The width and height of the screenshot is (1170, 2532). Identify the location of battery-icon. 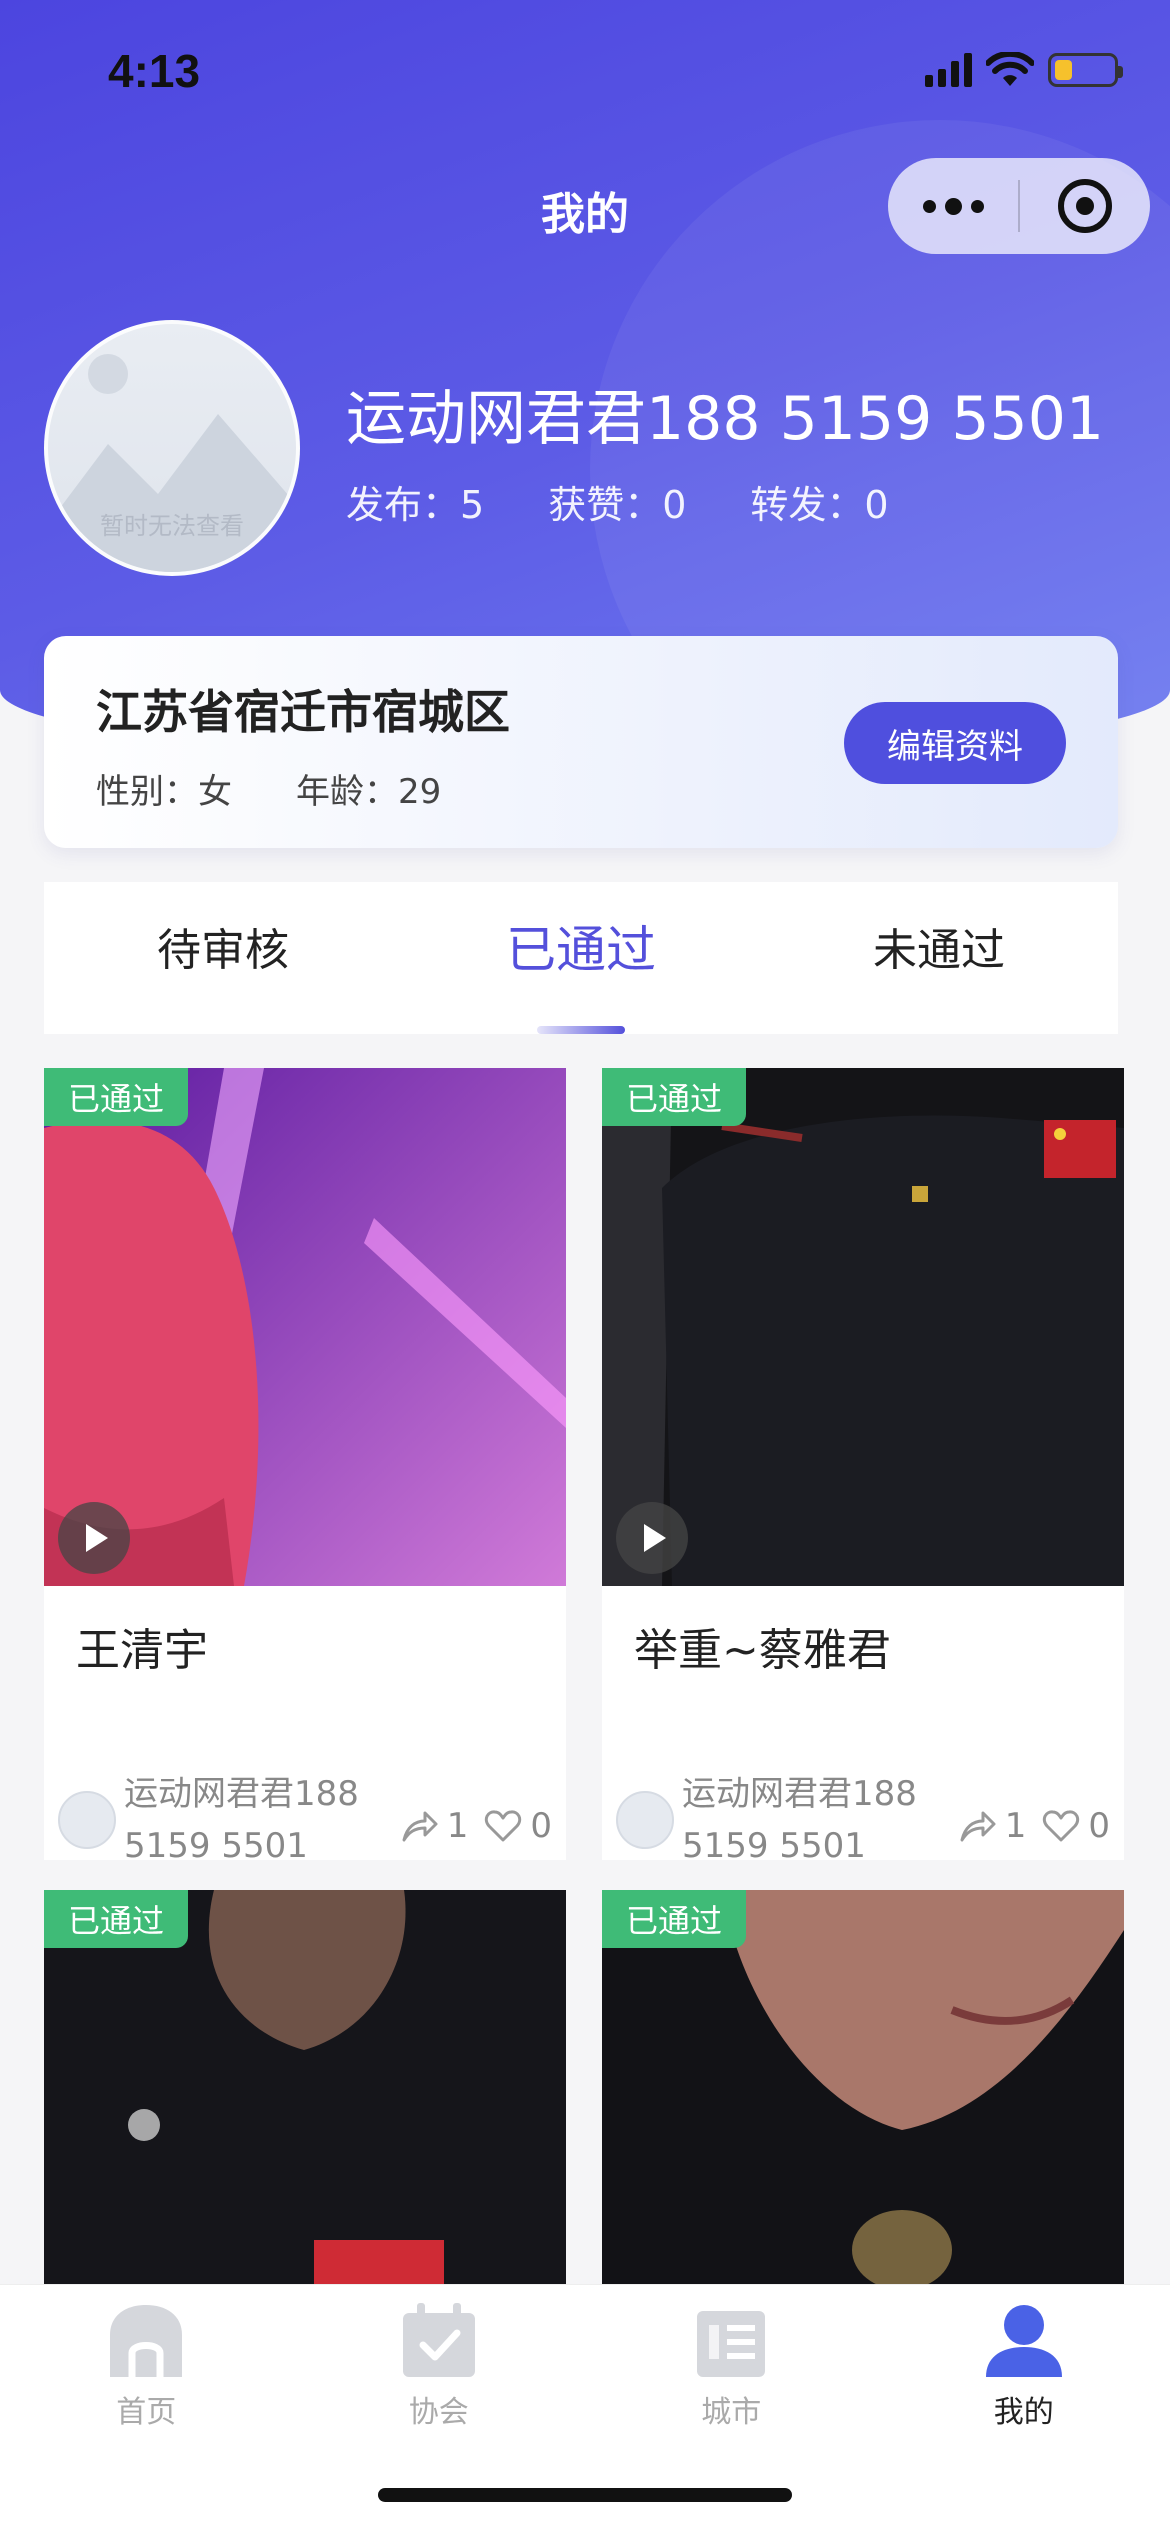
(1085, 70).